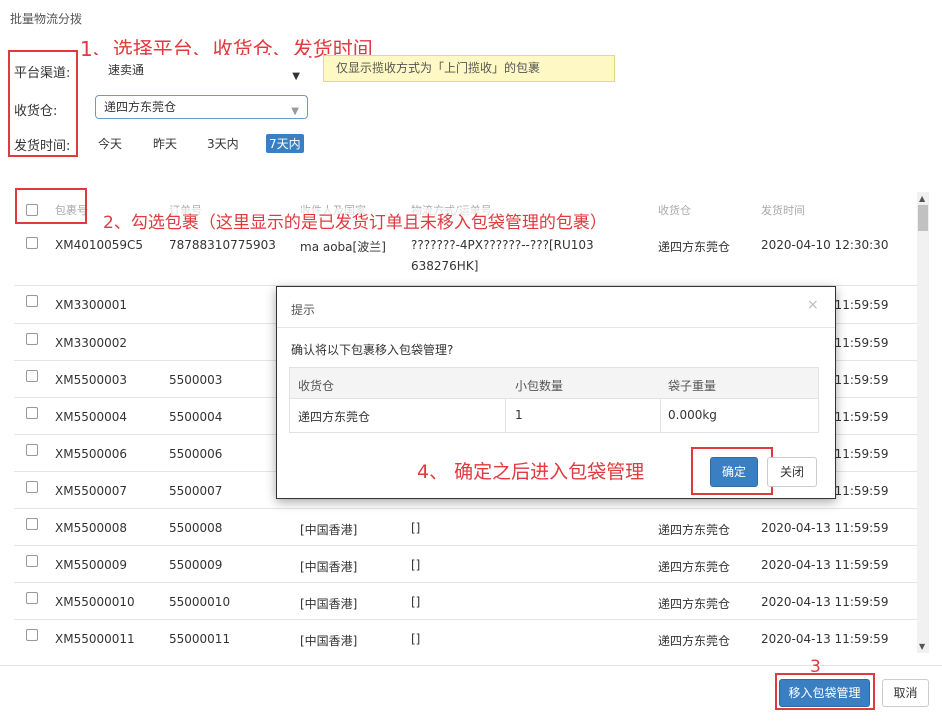  What do you see at coordinates (91, 491) in the screenshot?
I see `package-id: XM5500007` at bounding box center [91, 491].